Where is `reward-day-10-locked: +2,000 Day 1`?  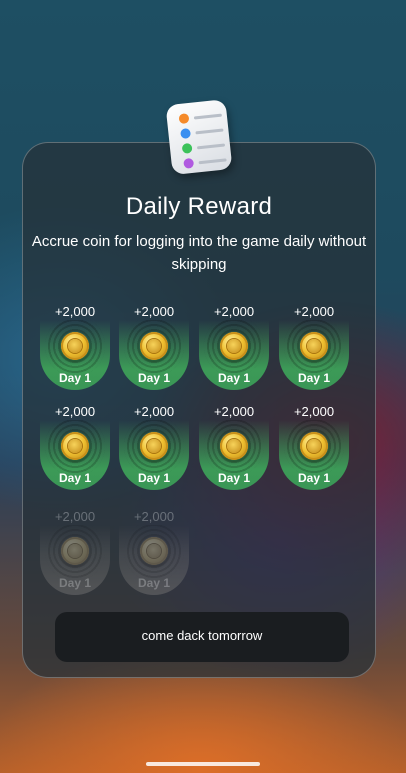
reward-day-10-locked: +2,000 Day 1 is located at coordinates (154, 552).